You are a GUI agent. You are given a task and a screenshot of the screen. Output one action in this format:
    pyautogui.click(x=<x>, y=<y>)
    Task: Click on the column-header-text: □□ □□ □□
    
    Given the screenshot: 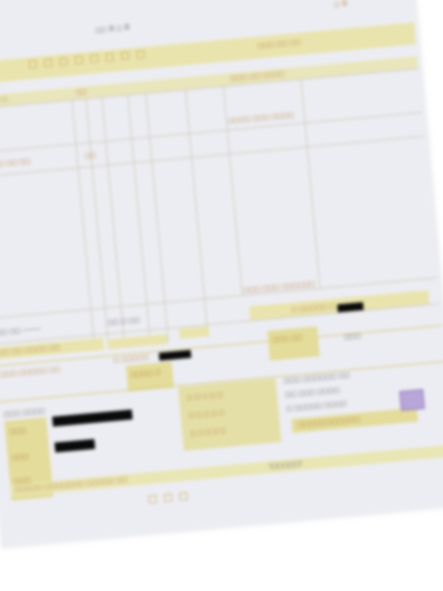 What is the action you would take?
    pyautogui.click(x=15, y=163)
    